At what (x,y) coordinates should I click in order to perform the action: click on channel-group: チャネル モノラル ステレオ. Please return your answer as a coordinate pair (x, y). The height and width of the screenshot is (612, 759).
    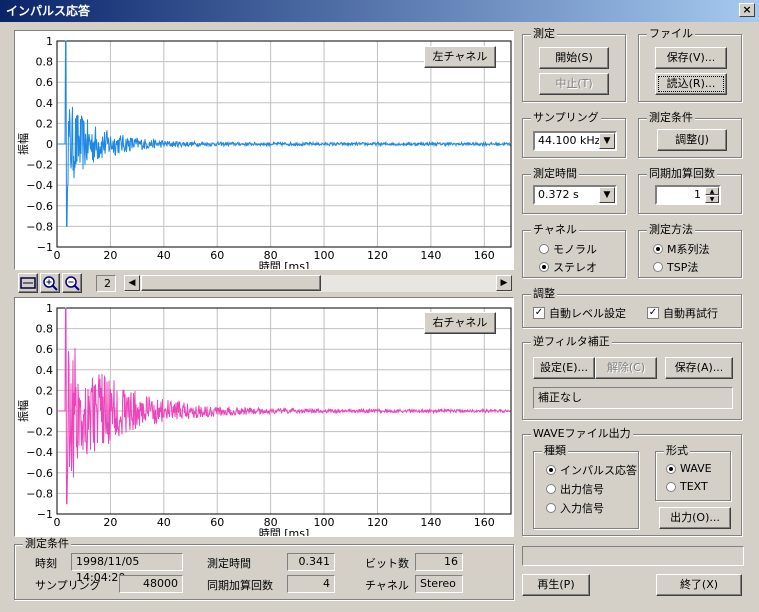
    Looking at the image, I should click on (574, 250).